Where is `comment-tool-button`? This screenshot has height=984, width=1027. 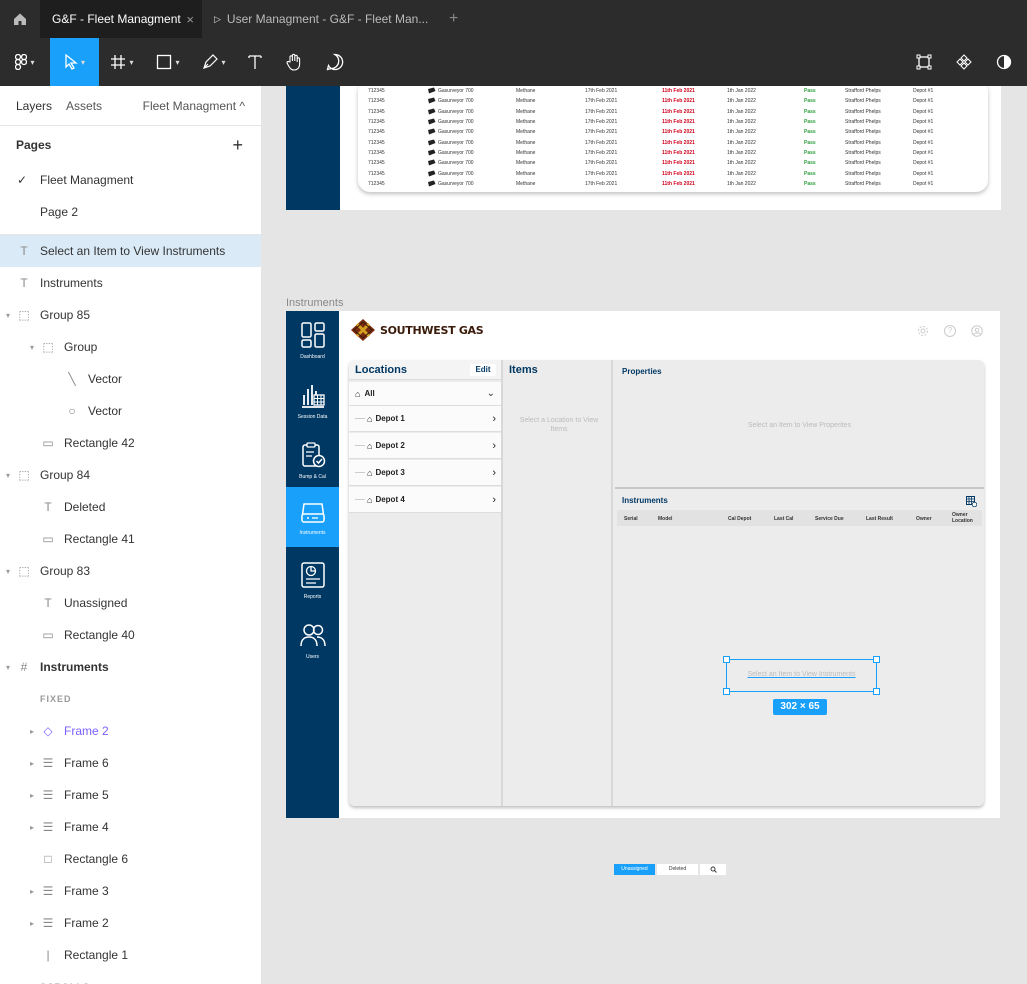
comment-tool-button is located at coordinates (335, 62).